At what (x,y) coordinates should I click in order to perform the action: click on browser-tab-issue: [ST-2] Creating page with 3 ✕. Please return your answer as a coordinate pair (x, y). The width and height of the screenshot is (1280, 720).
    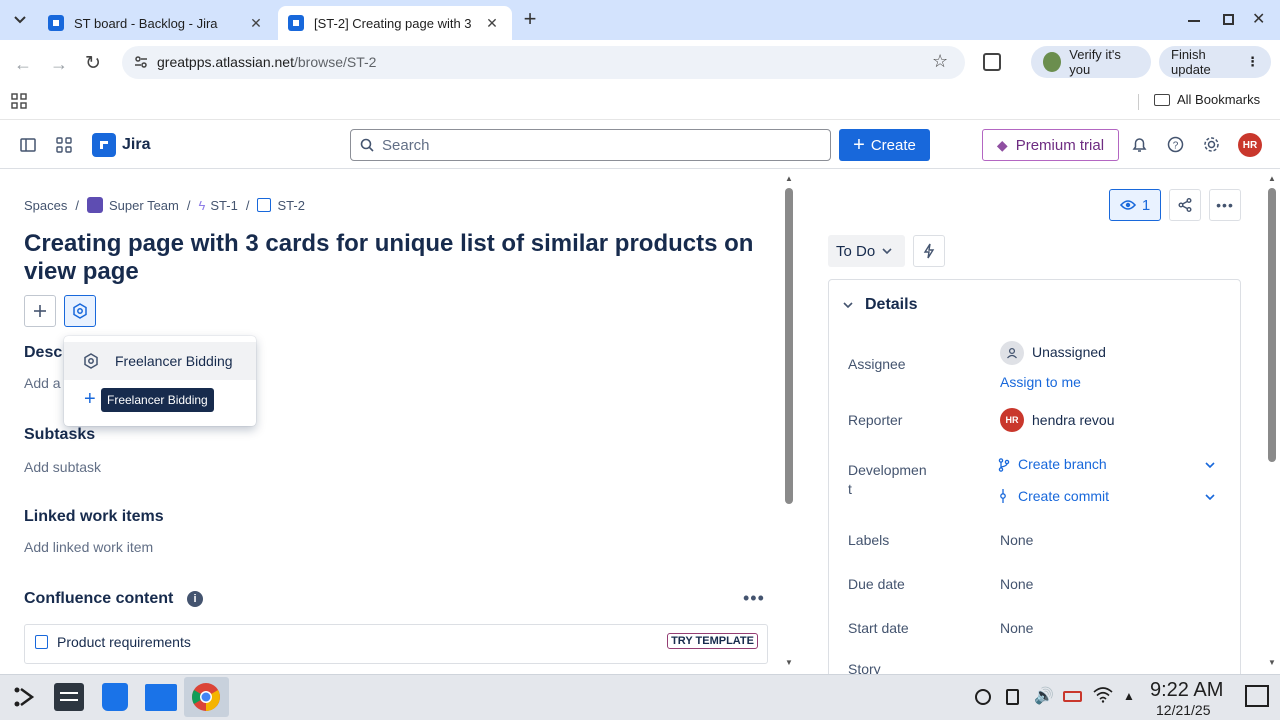
    Looking at the image, I should click on (395, 23).